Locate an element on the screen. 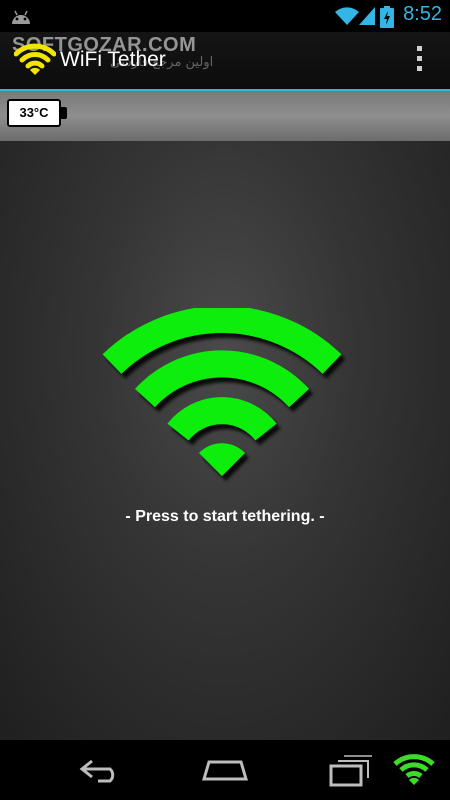 This screenshot has height=800, width=450. battery-charging-icon is located at coordinates (387, 17).